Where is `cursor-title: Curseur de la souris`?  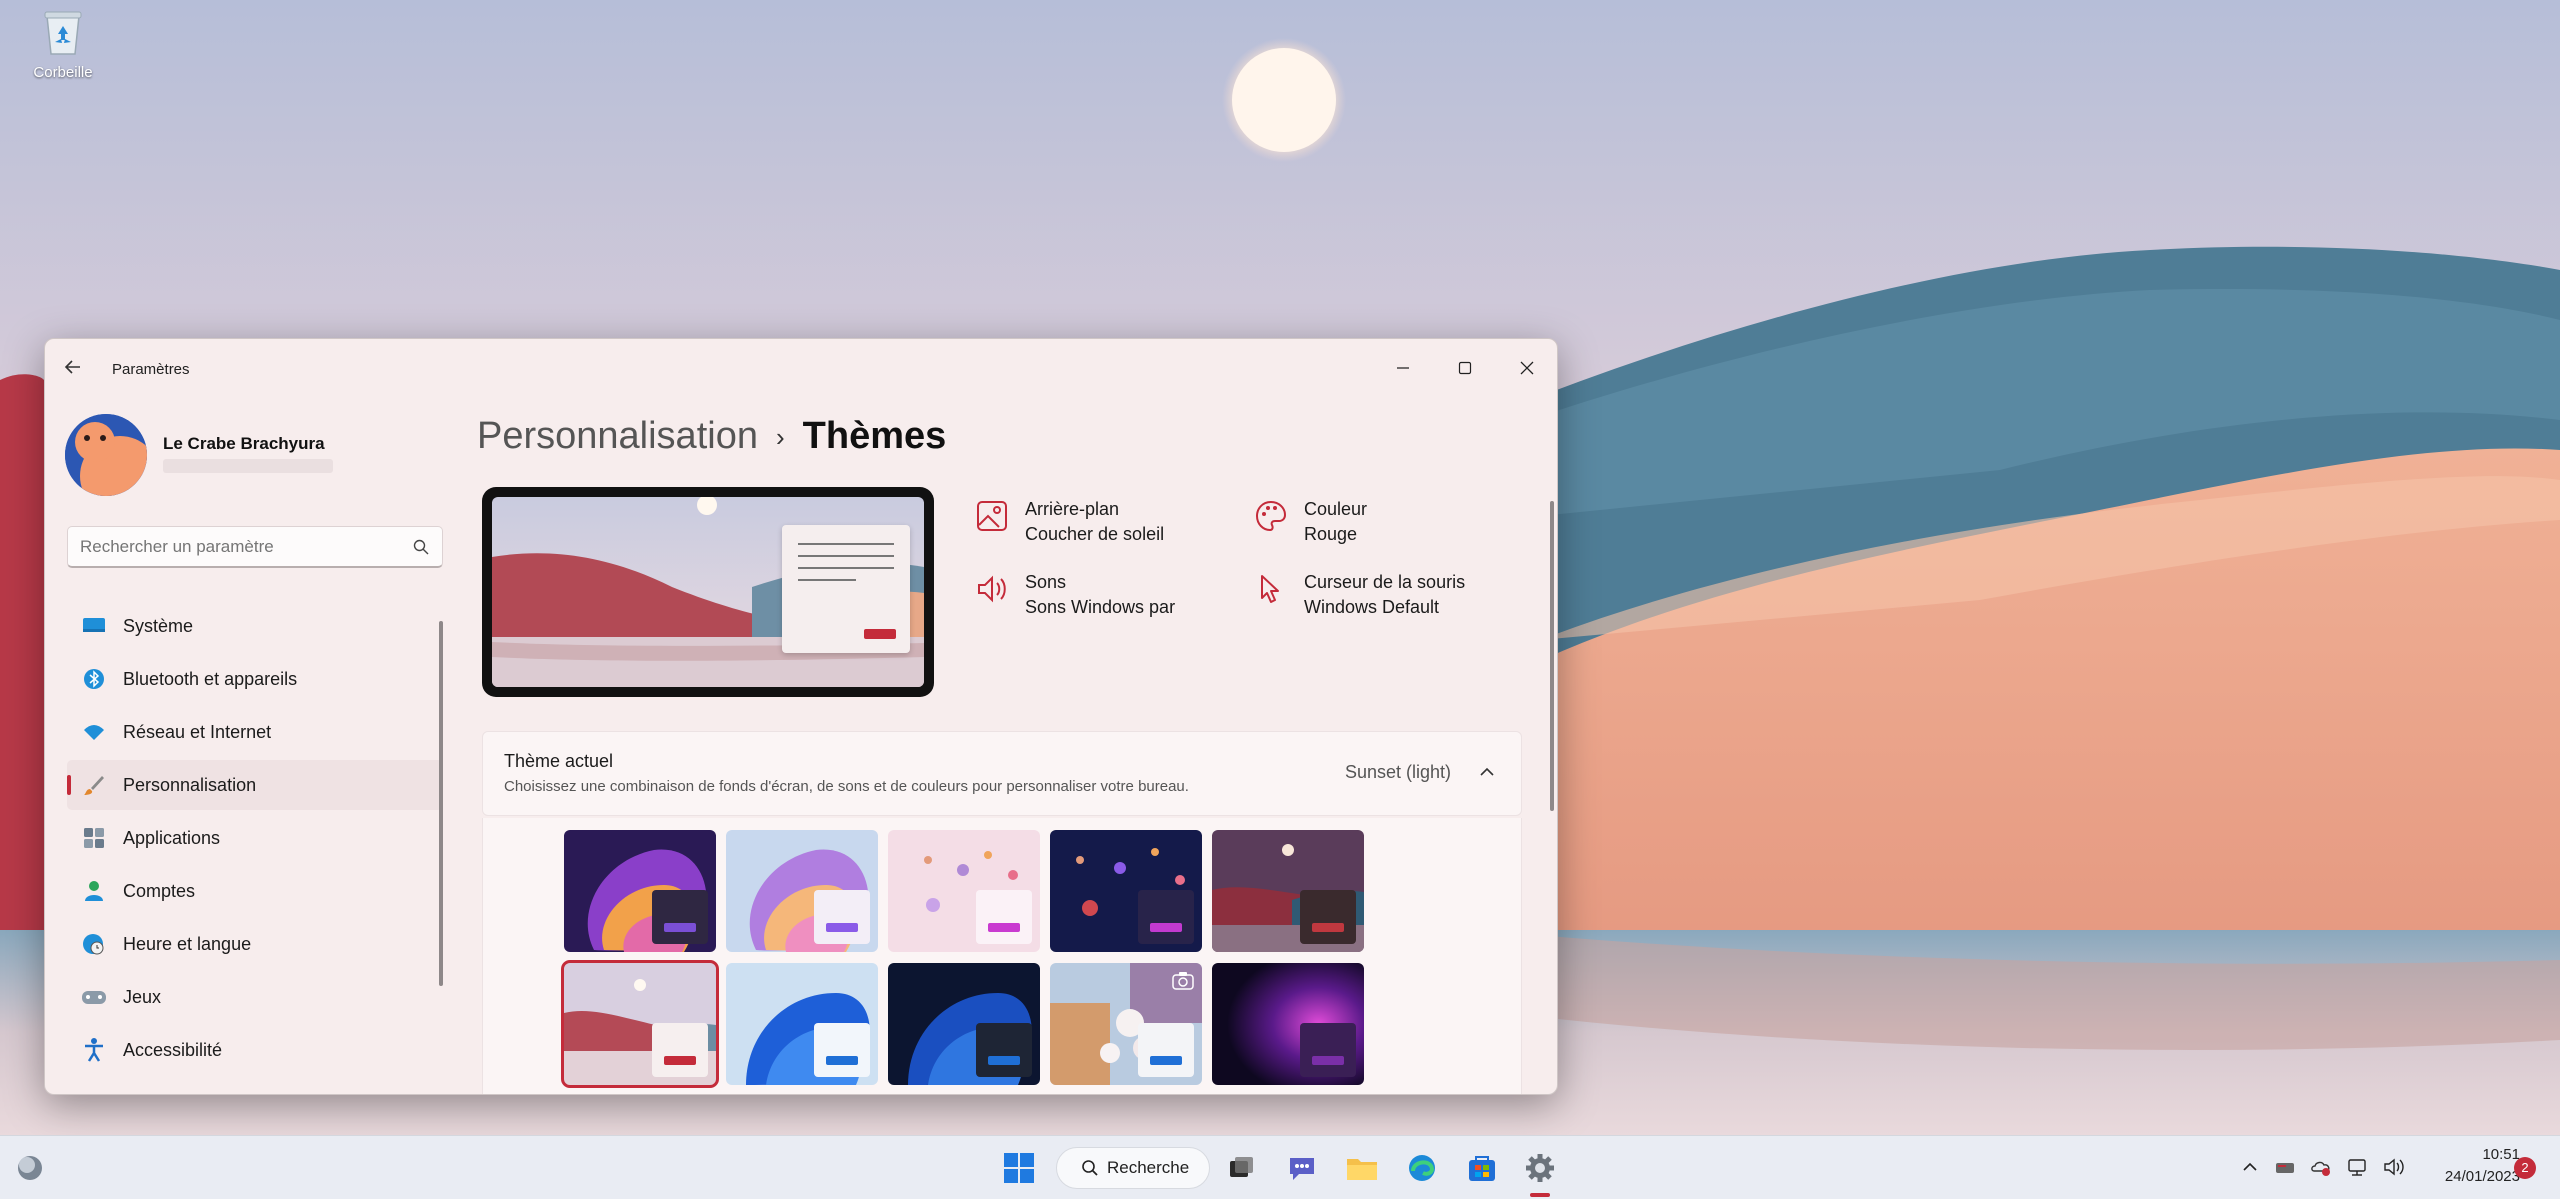 cursor-title: Curseur de la souris is located at coordinates (1385, 582).